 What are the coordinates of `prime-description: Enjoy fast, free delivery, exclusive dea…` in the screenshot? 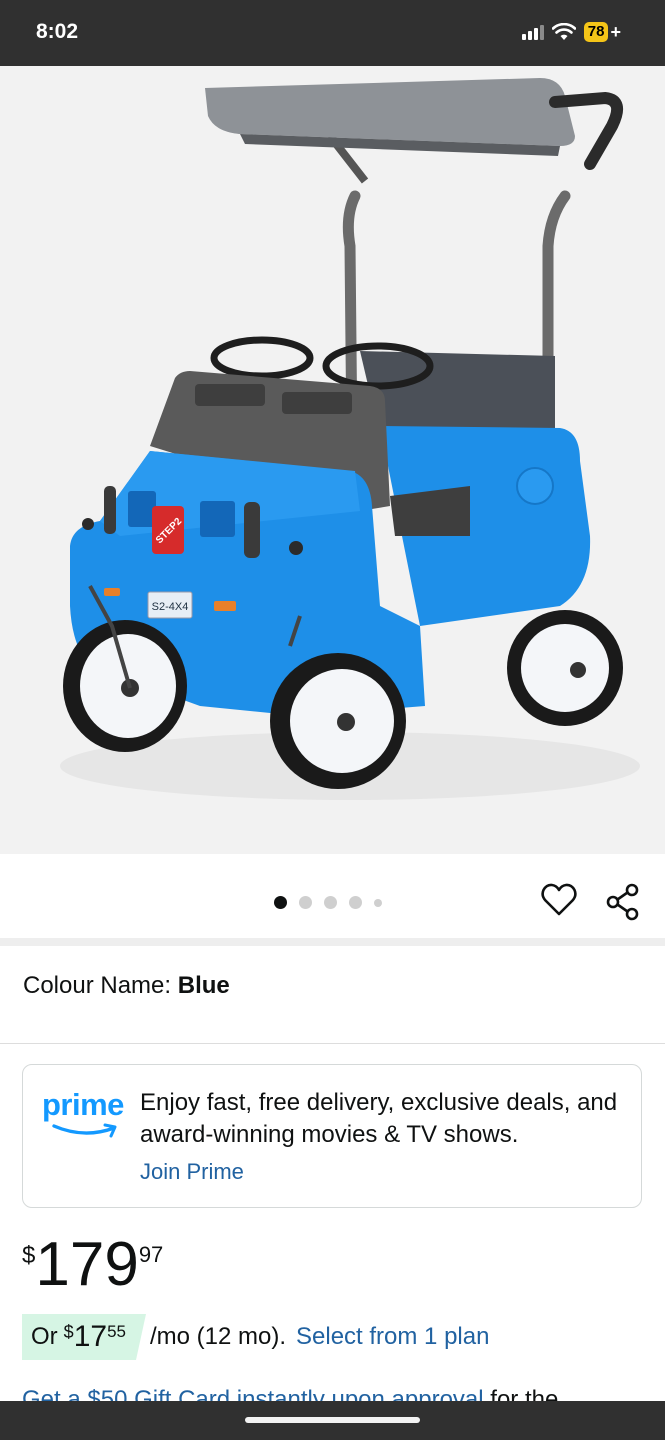 It's located at (379, 1118).